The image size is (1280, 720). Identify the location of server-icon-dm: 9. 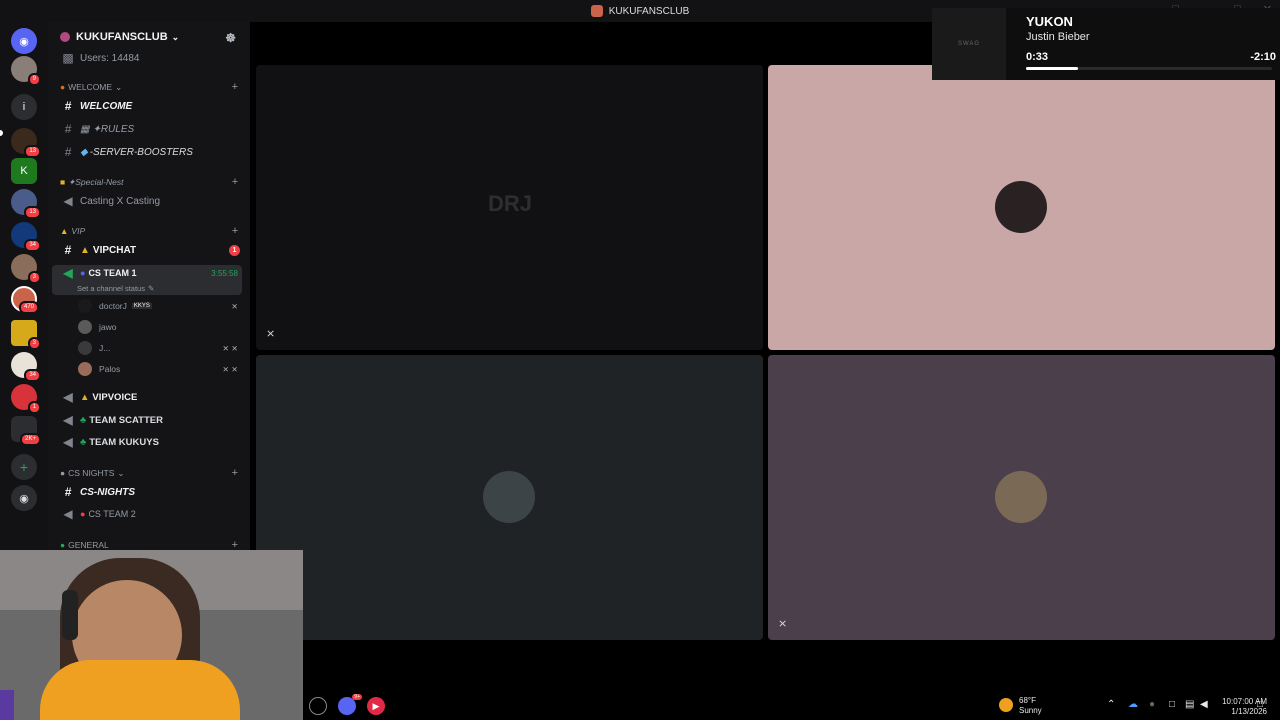
(26, 71).